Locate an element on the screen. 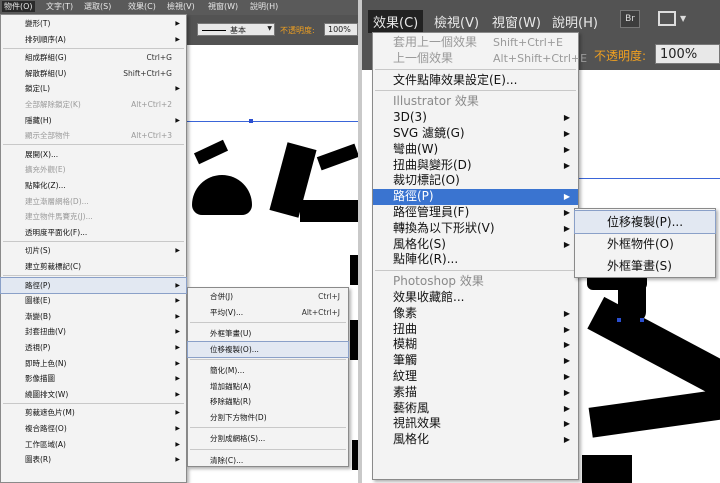 The image size is (720, 483). menu-item-視訊效果: 視訊效果 ▶ is located at coordinates (475, 424).